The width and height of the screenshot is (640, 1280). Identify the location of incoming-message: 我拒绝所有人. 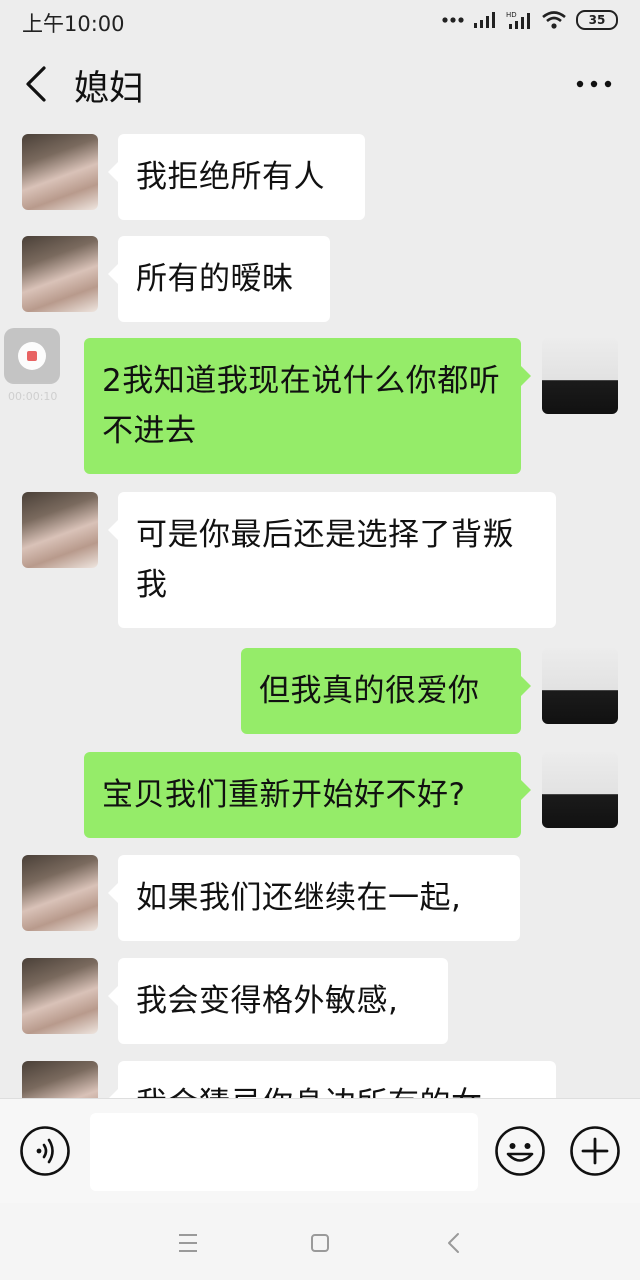
(236, 177).